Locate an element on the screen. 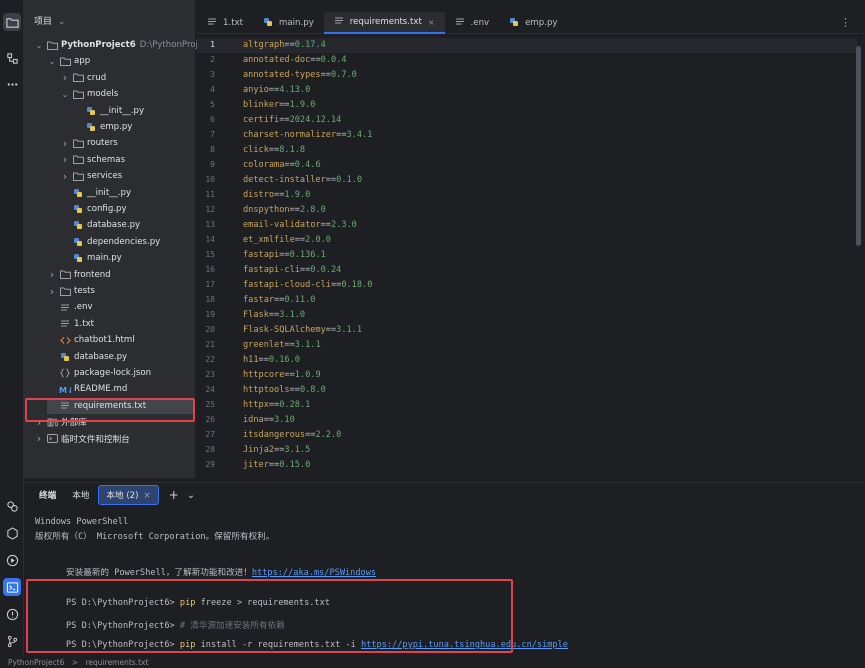 This screenshot has height=668, width=865. code-line: jiter==0.15.0 is located at coordinates (276, 465).